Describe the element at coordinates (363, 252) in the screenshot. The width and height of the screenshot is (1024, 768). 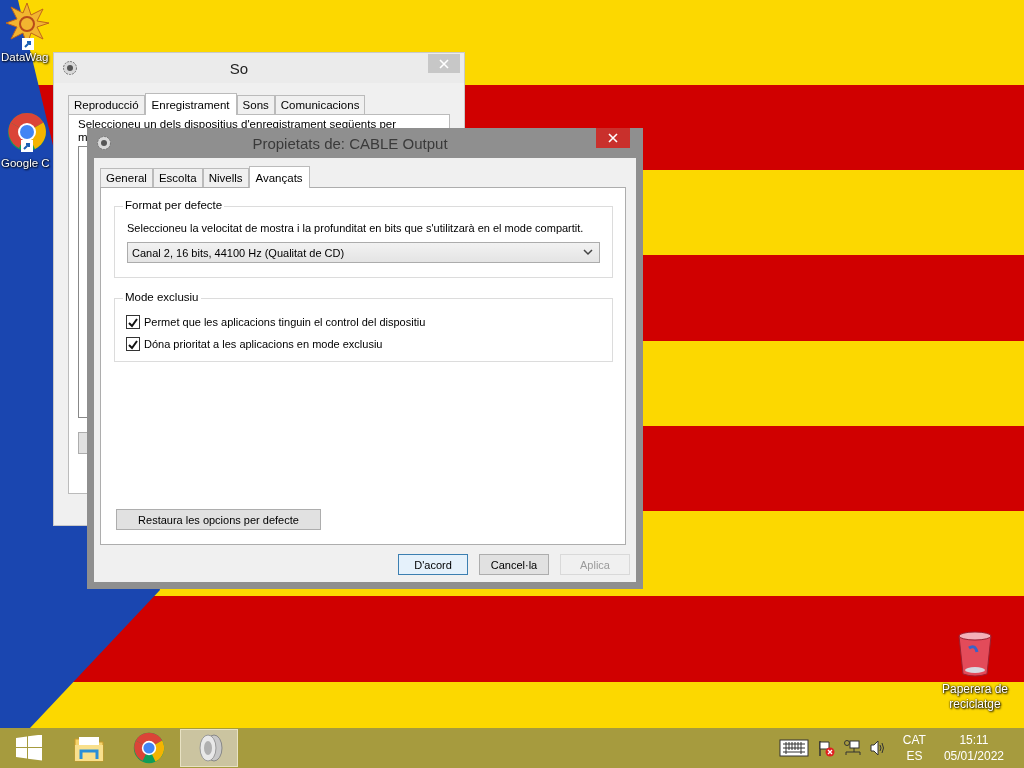
I see `format-dropdown: Canal 2, 16 bits, 44100 Hz (Qualitat de CD)` at that location.